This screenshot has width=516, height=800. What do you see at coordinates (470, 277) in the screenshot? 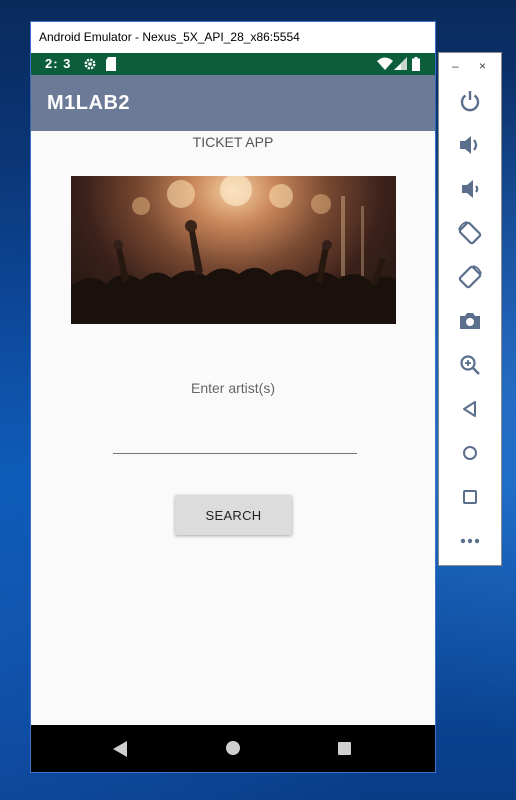
I see `rotate-right-icon` at bounding box center [470, 277].